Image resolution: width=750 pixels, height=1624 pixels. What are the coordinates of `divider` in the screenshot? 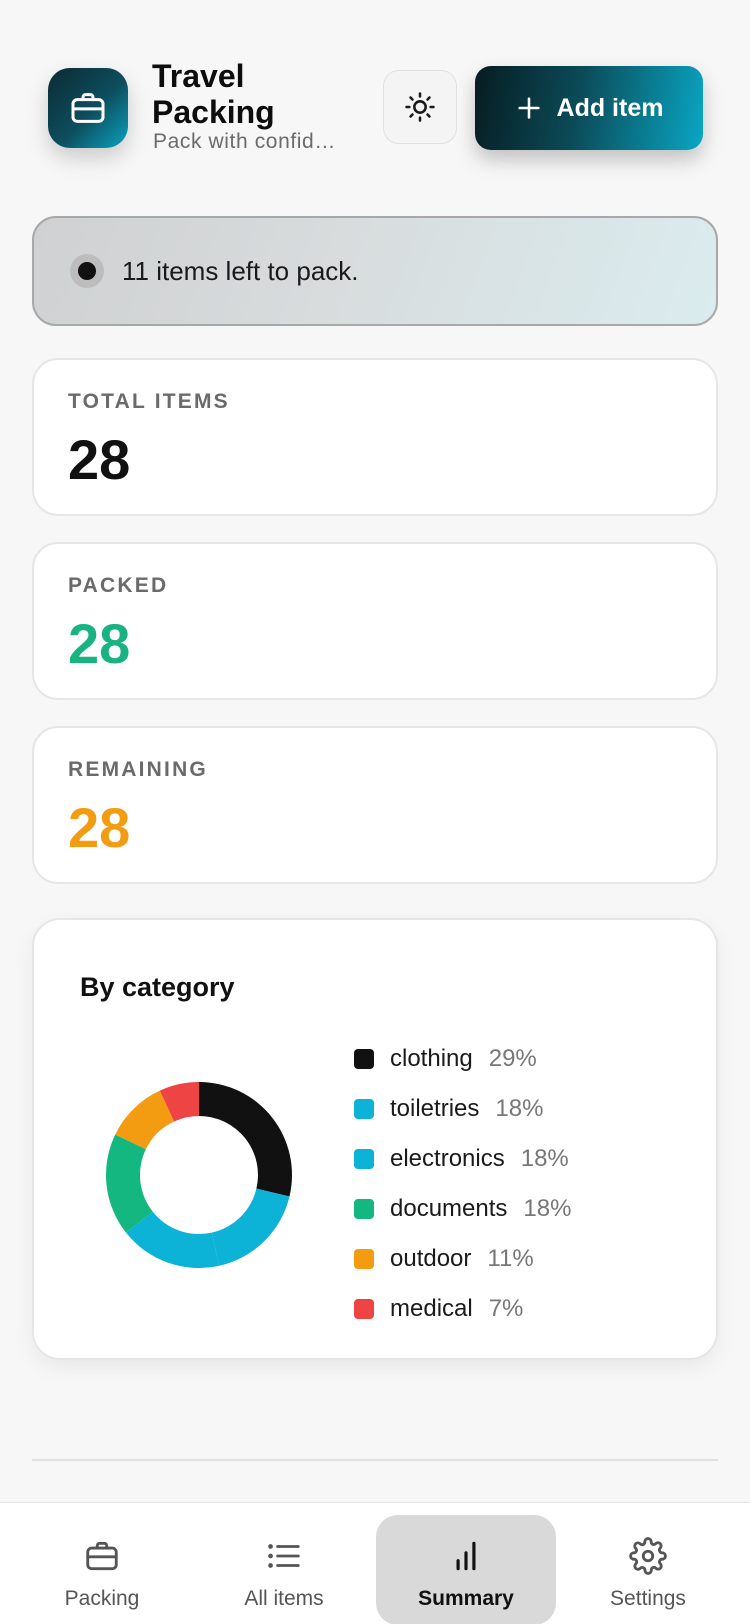 It's located at (375, 1460).